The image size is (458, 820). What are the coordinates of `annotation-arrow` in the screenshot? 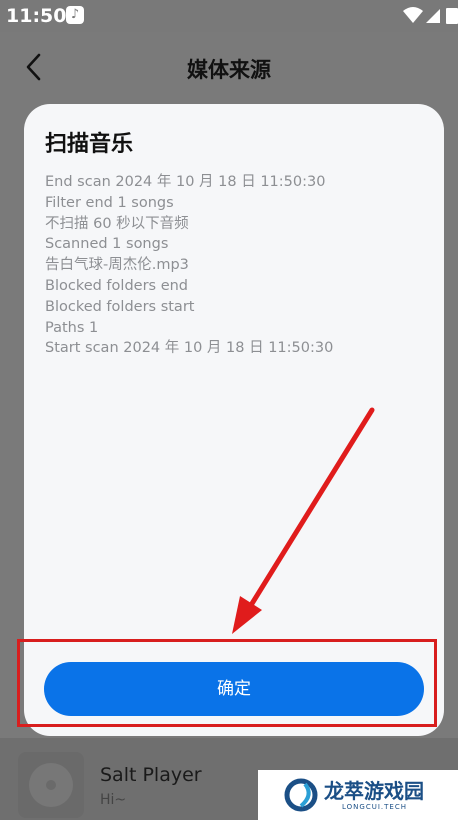 It's located at (303, 520).